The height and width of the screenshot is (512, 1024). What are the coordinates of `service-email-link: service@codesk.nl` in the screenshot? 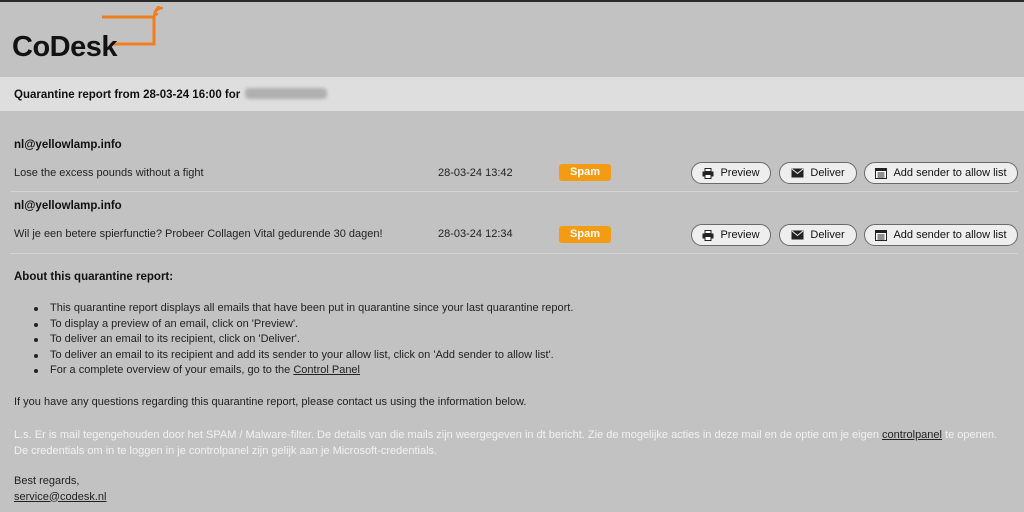 It's located at (60, 498).